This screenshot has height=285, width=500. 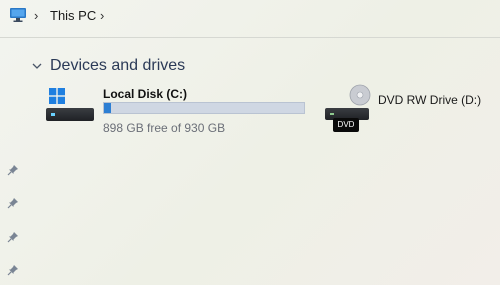 I want to click on chevron-down-icon, so click(x=37, y=66).